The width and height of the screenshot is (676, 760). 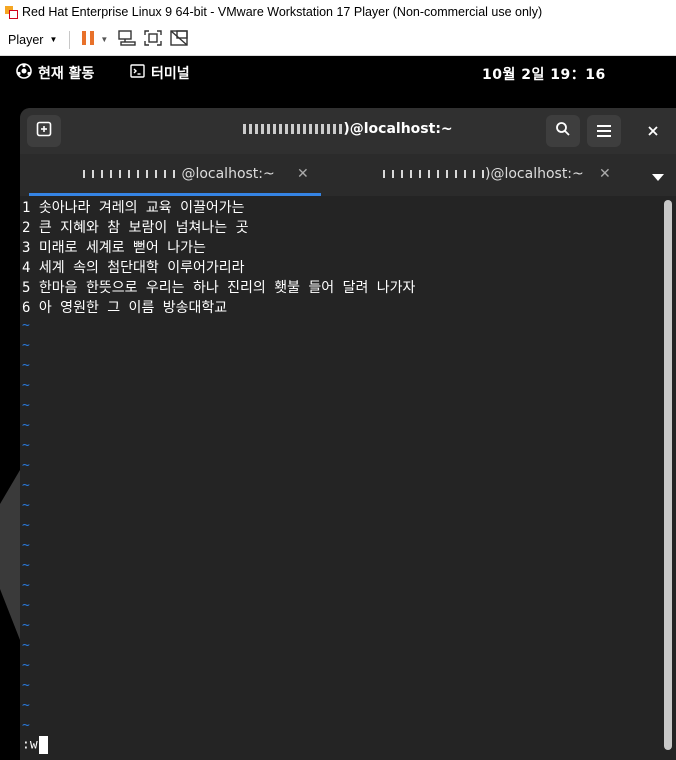 What do you see at coordinates (338, 73) in the screenshot?
I see `gnome-top-bar: 현재 활동 터미널 10월 2일 19：16` at bounding box center [338, 73].